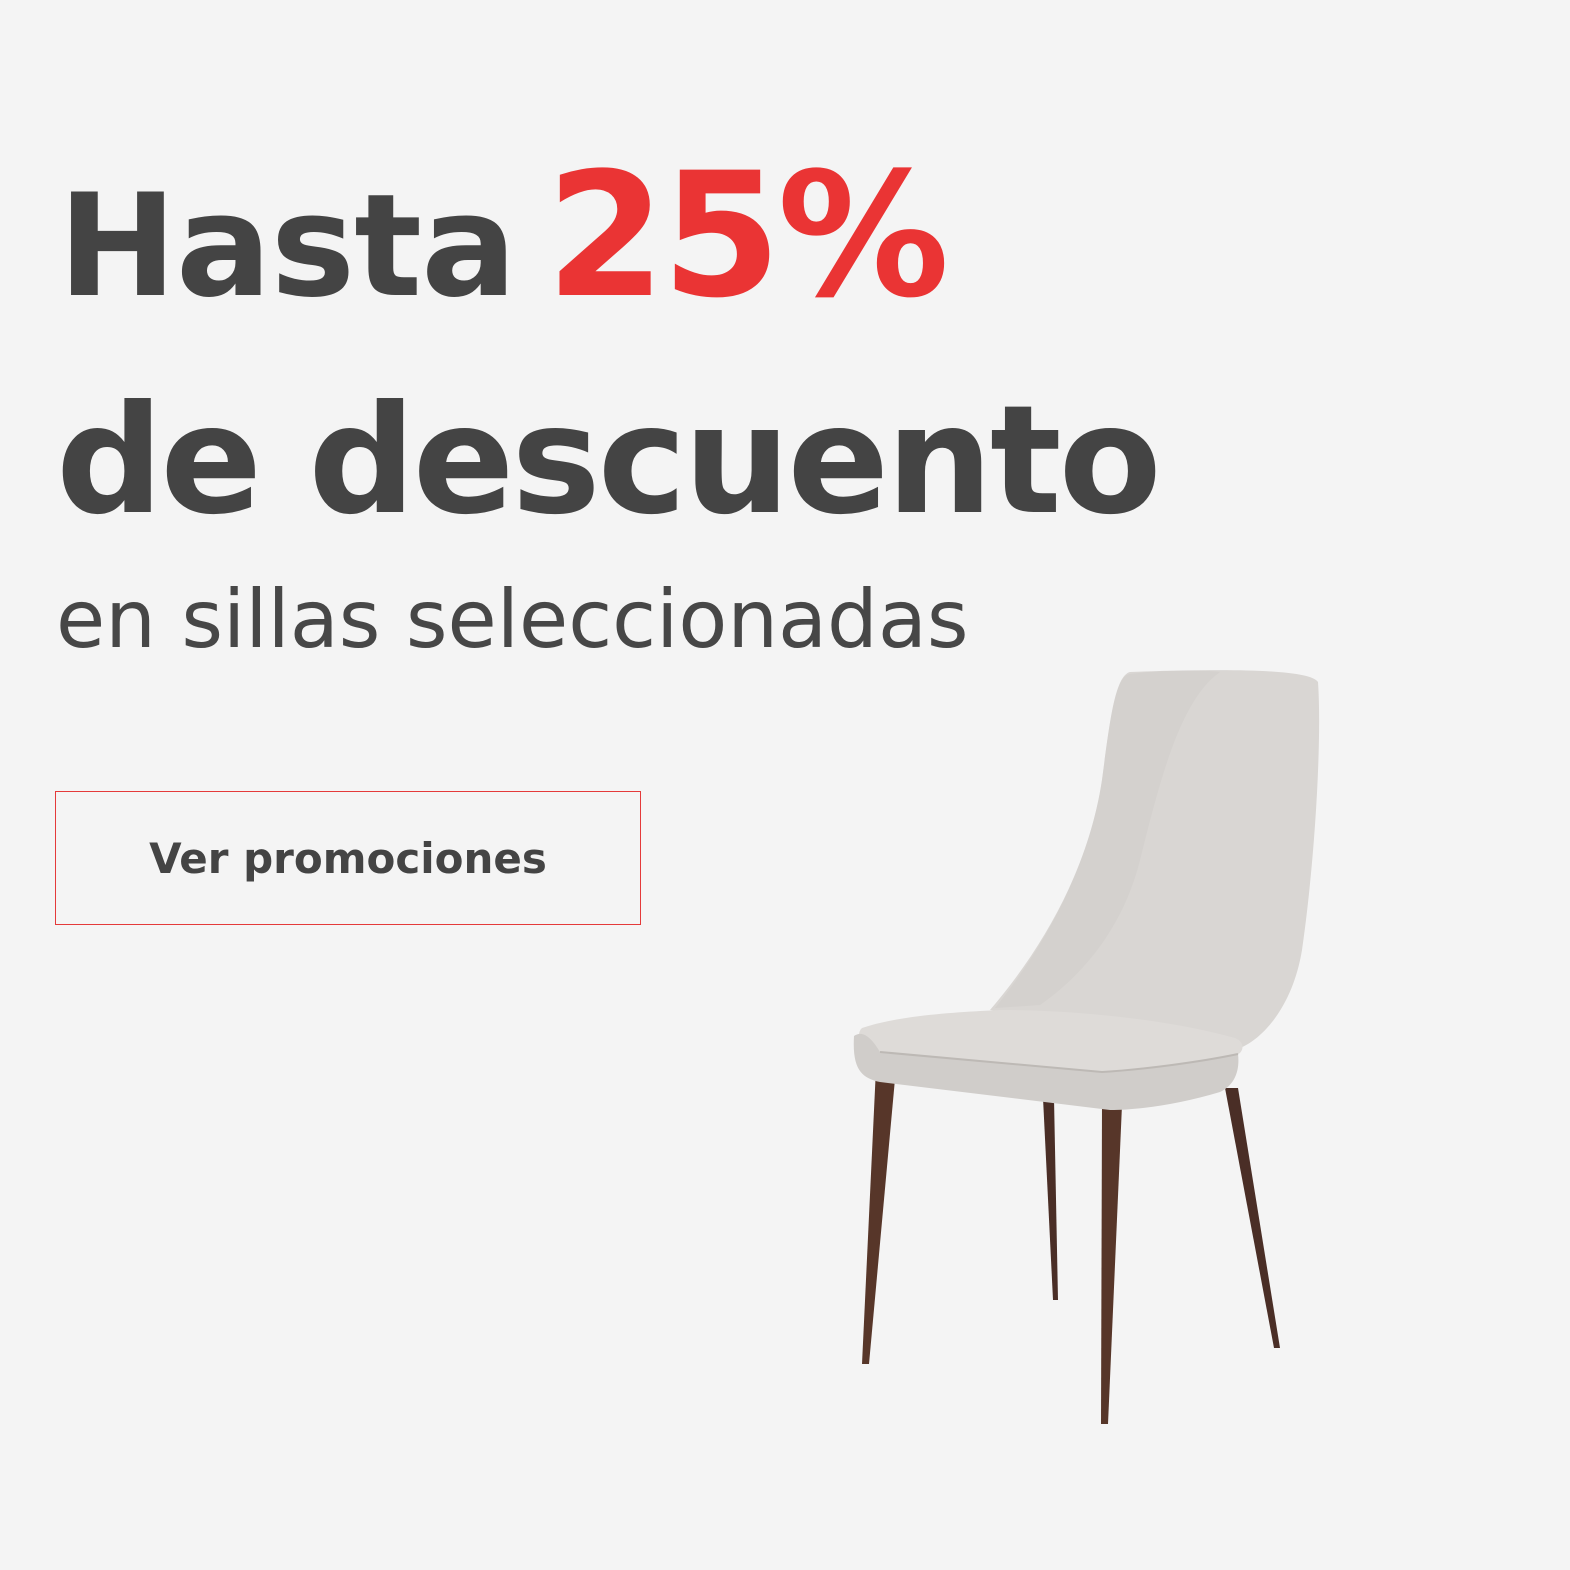  I want to click on discount-percent: 25%, so click(747, 235).